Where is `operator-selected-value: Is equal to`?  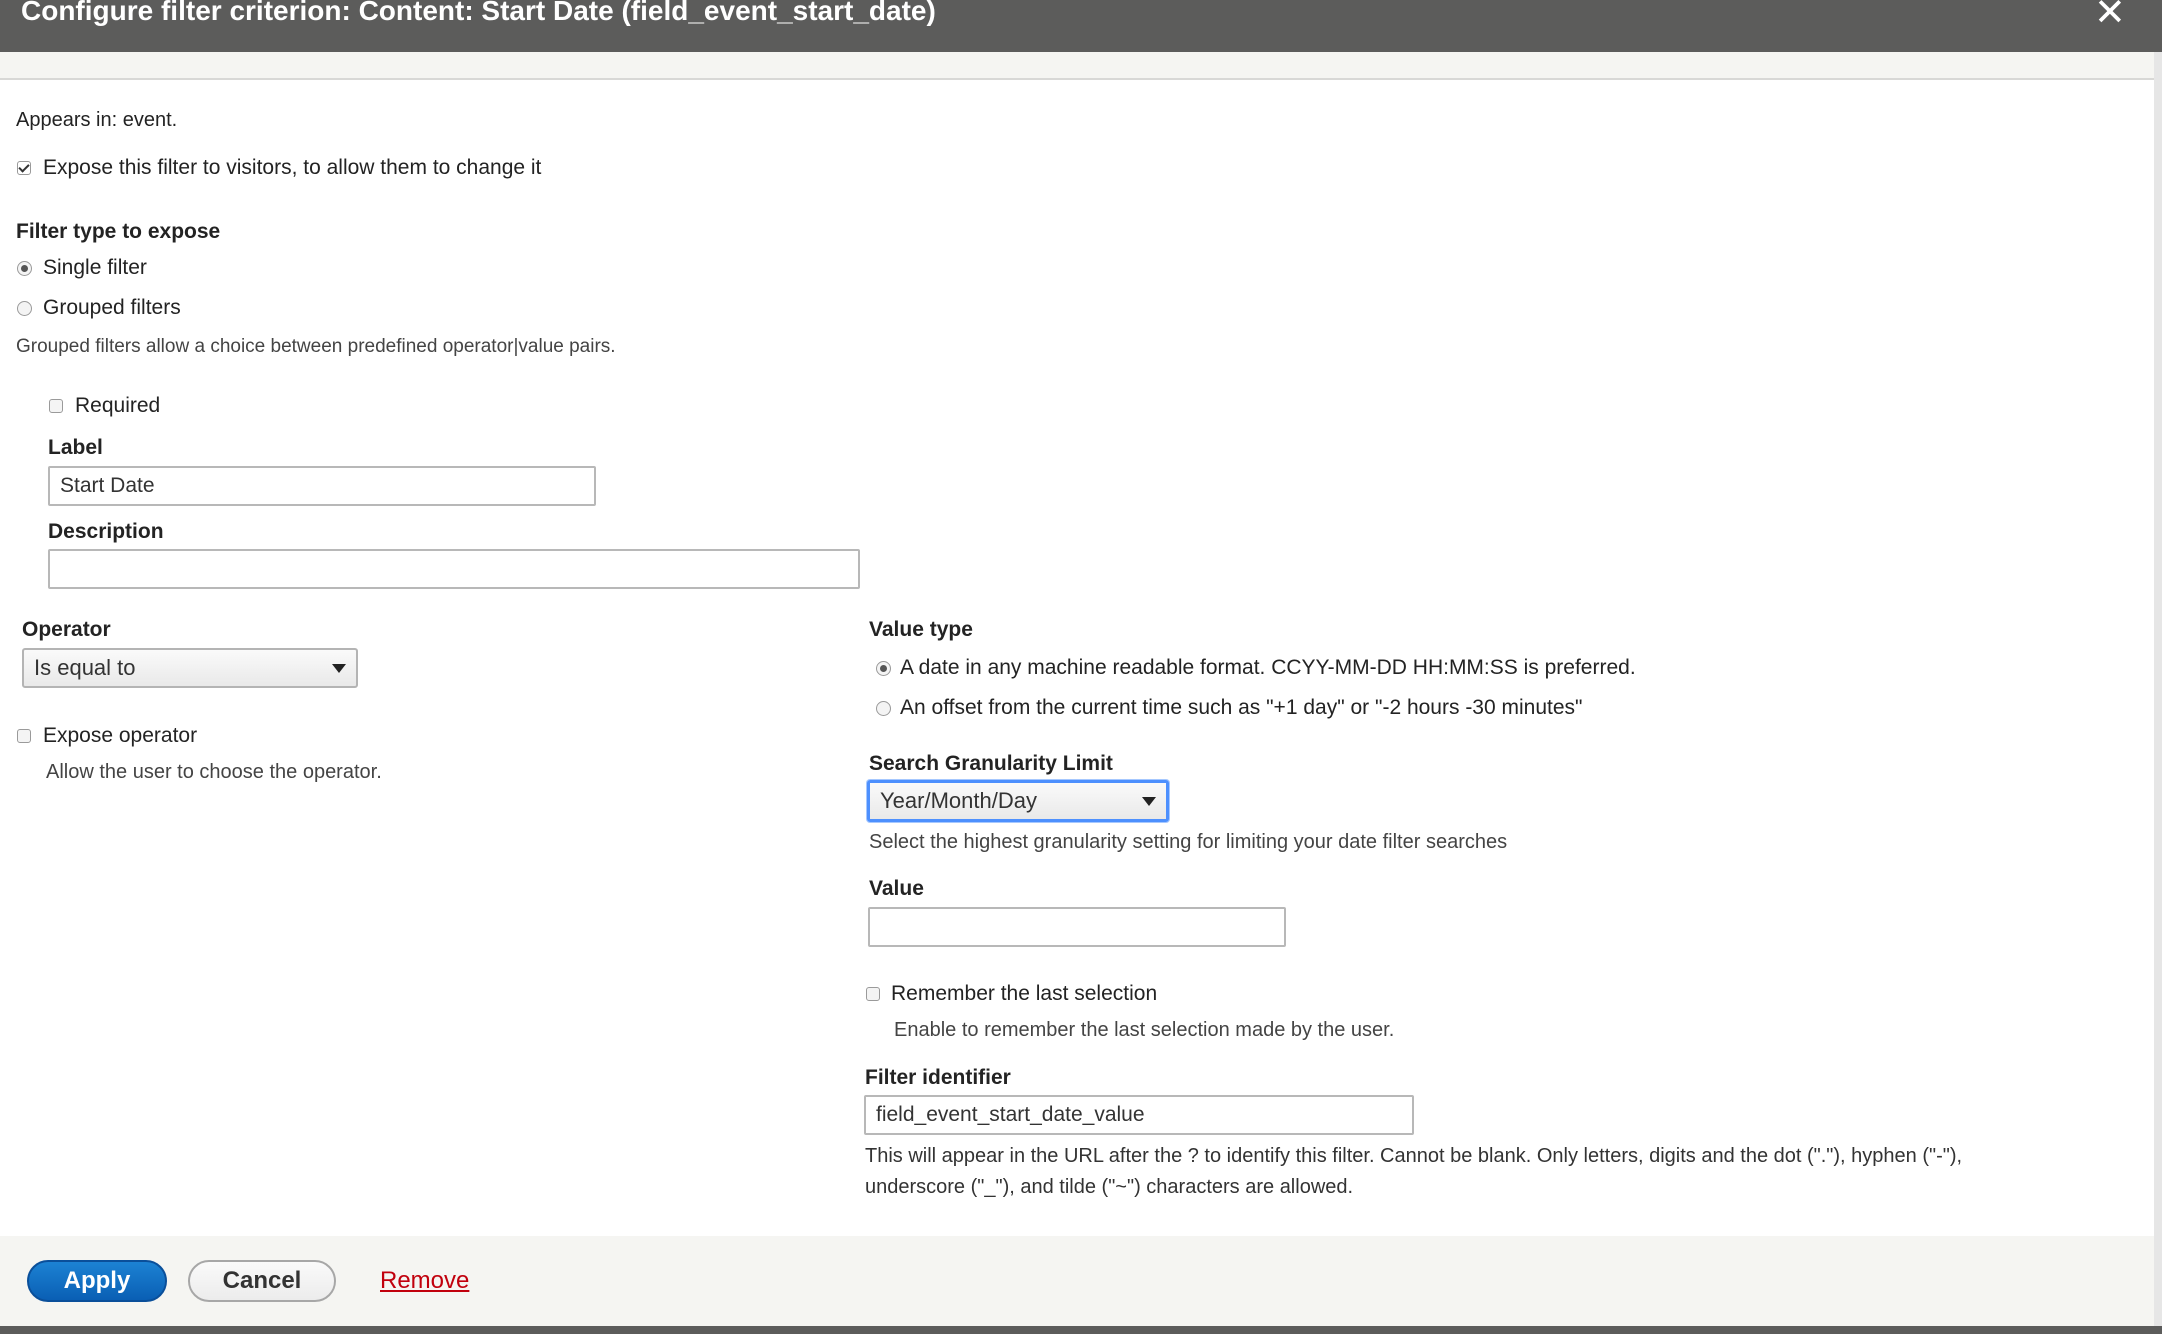 operator-selected-value: Is equal to is located at coordinates (85, 667).